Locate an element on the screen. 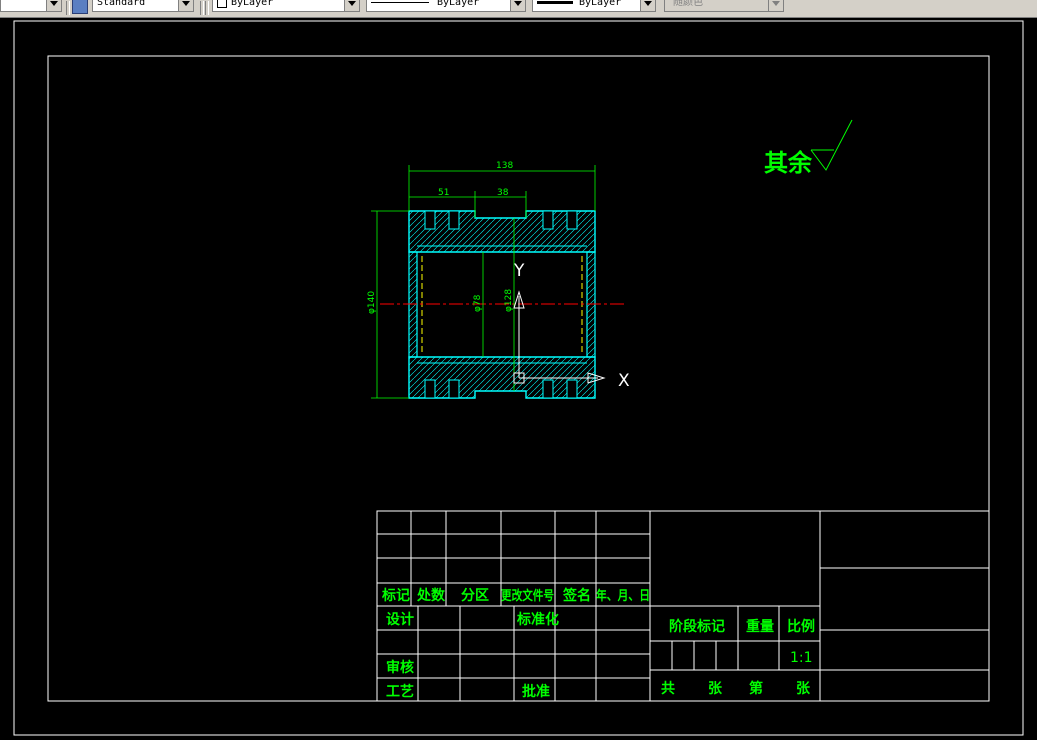 This screenshot has height=740, width=1037. scale-value: 1:1 is located at coordinates (801, 658).